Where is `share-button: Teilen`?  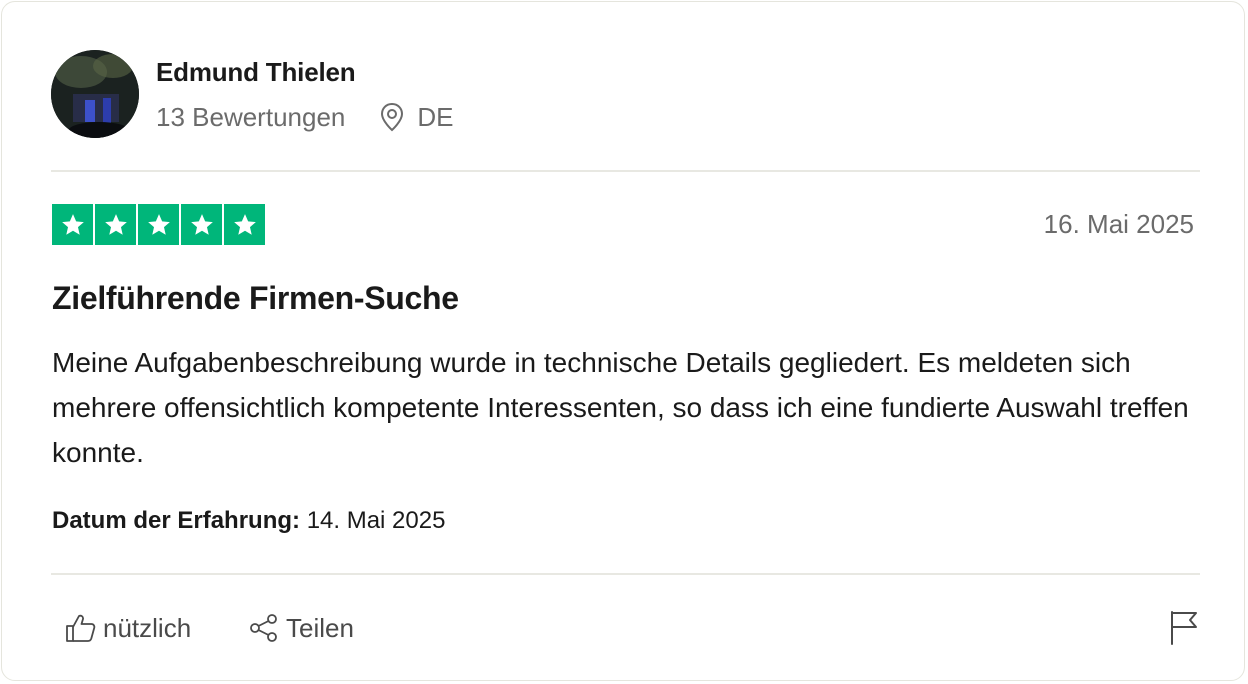 share-button: Teilen is located at coordinates (301, 628).